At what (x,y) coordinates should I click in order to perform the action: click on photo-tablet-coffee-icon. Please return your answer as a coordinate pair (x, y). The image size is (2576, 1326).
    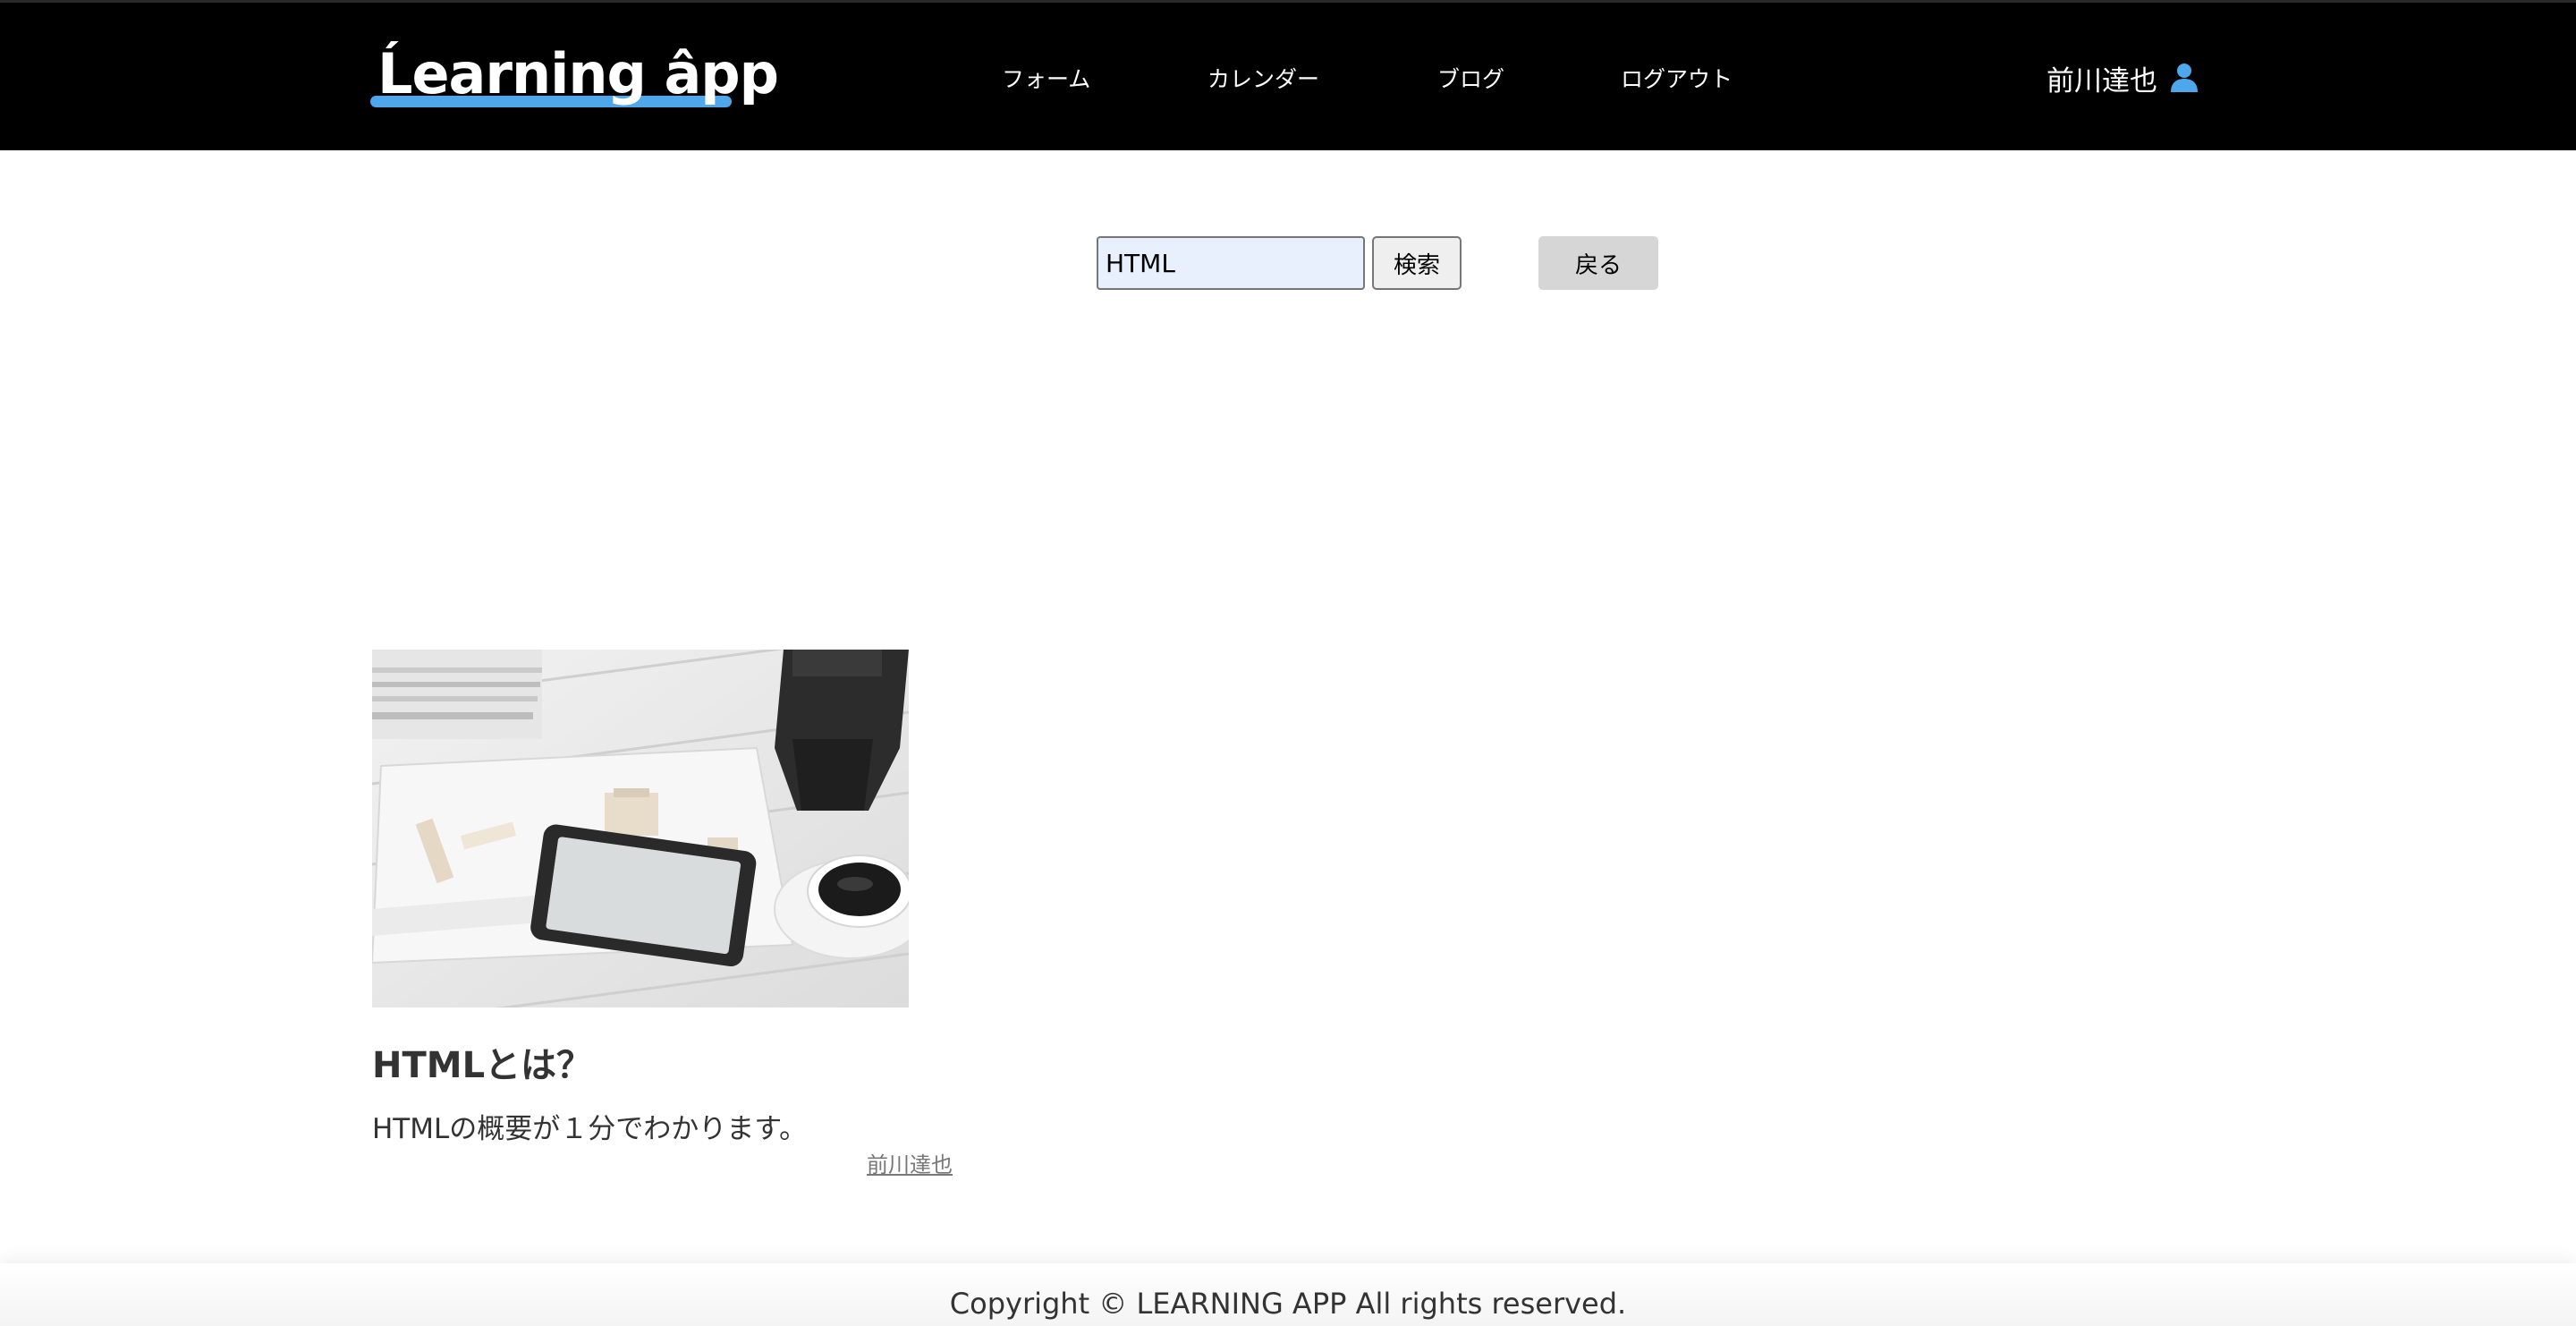
    Looking at the image, I should click on (640, 828).